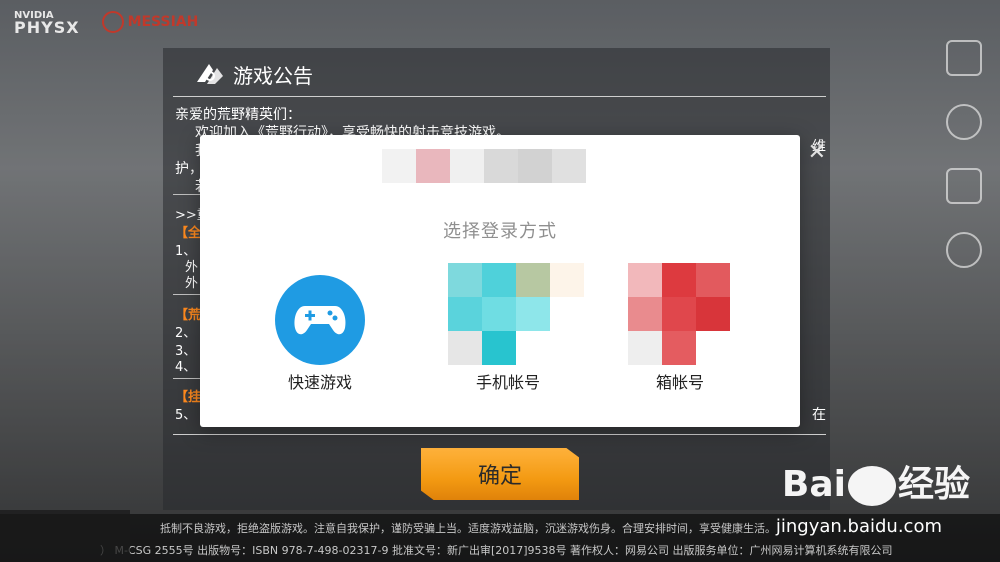 The image size is (1000, 562). I want to click on watermark-text: Bai, so click(813, 484).